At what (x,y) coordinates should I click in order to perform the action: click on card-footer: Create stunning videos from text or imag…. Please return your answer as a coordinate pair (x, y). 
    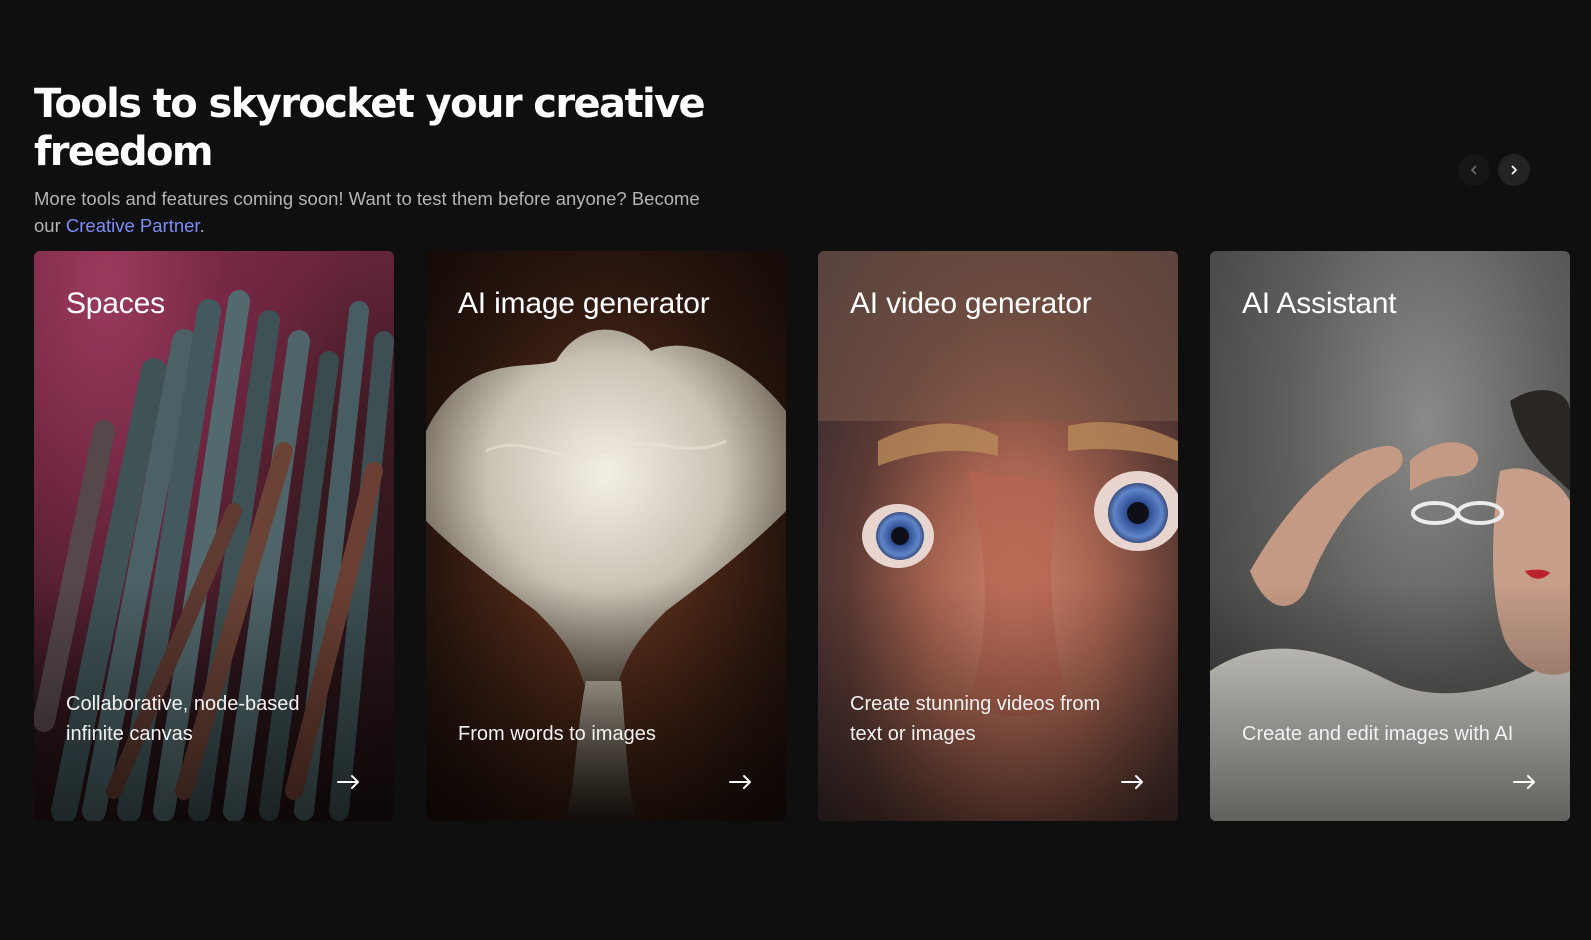
    Looking at the image, I should click on (998, 743).